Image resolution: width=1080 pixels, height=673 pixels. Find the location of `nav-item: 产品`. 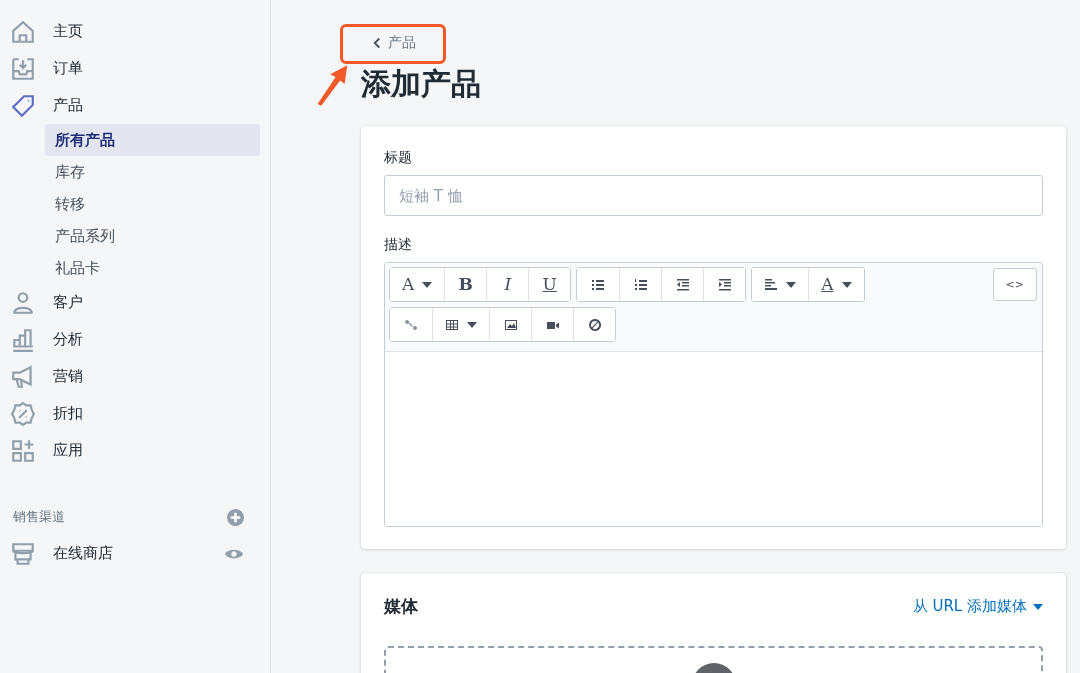

nav-item: 产品 is located at coordinates (135, 105).